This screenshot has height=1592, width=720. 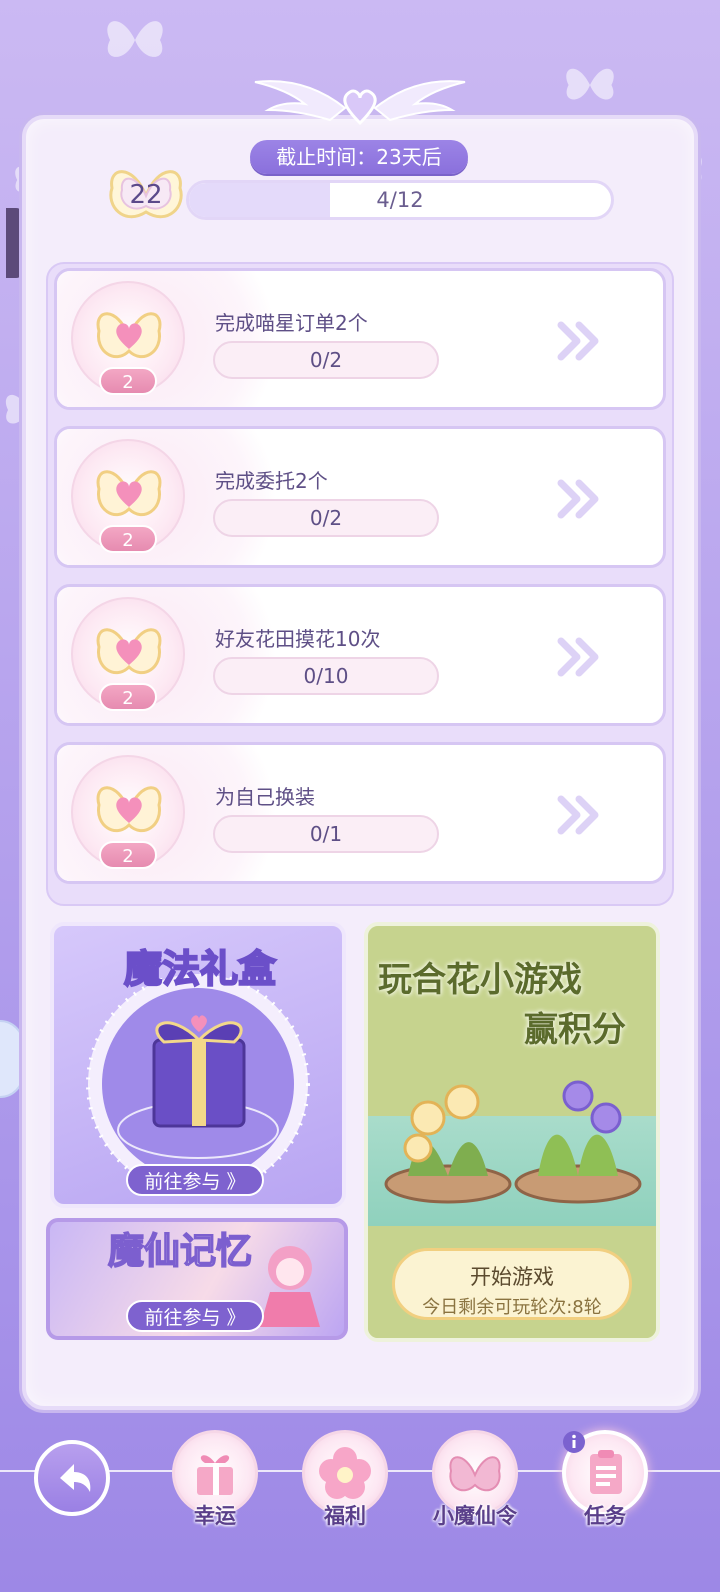 What do you see at coordinates (360, 813) in the screenshot?
I see `task-card: 2 为自己换装 0/1` at bounding box center [360, 813].